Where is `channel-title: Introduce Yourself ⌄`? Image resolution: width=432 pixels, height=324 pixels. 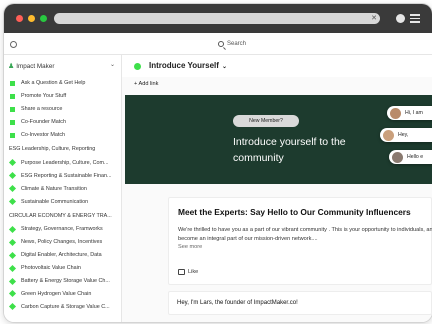 channel-title: Introduce Yourself ⌄ is located at coordinates (188, 65).